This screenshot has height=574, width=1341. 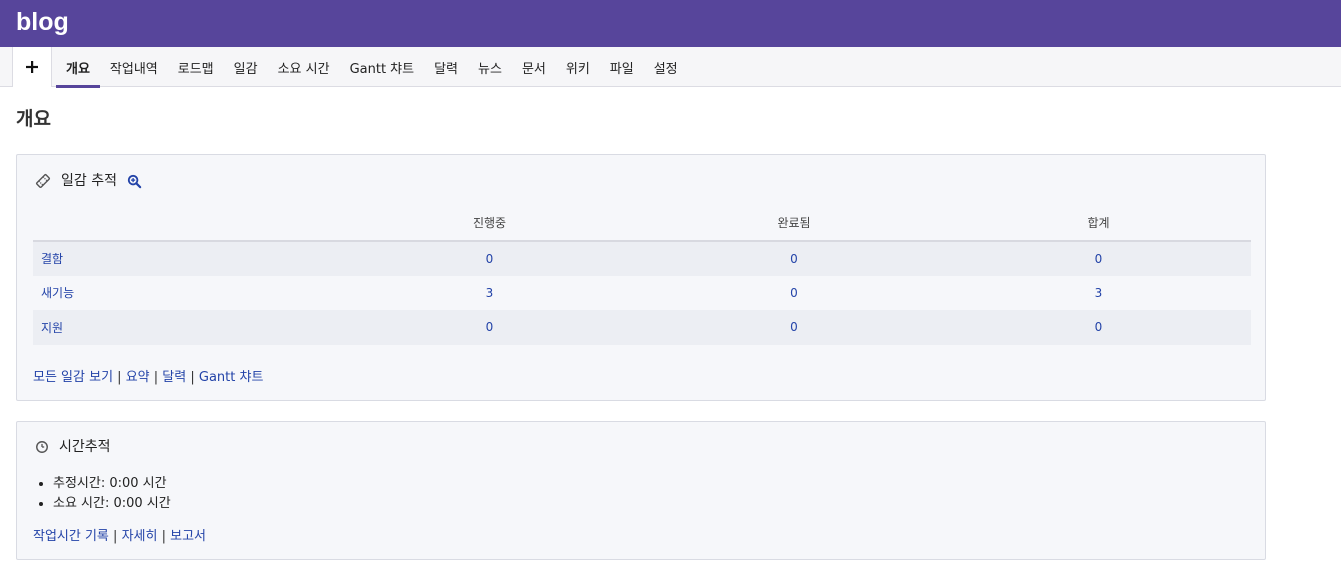 I want to click on time-tracking-header: 시간추적, so click(x=73, y=447).